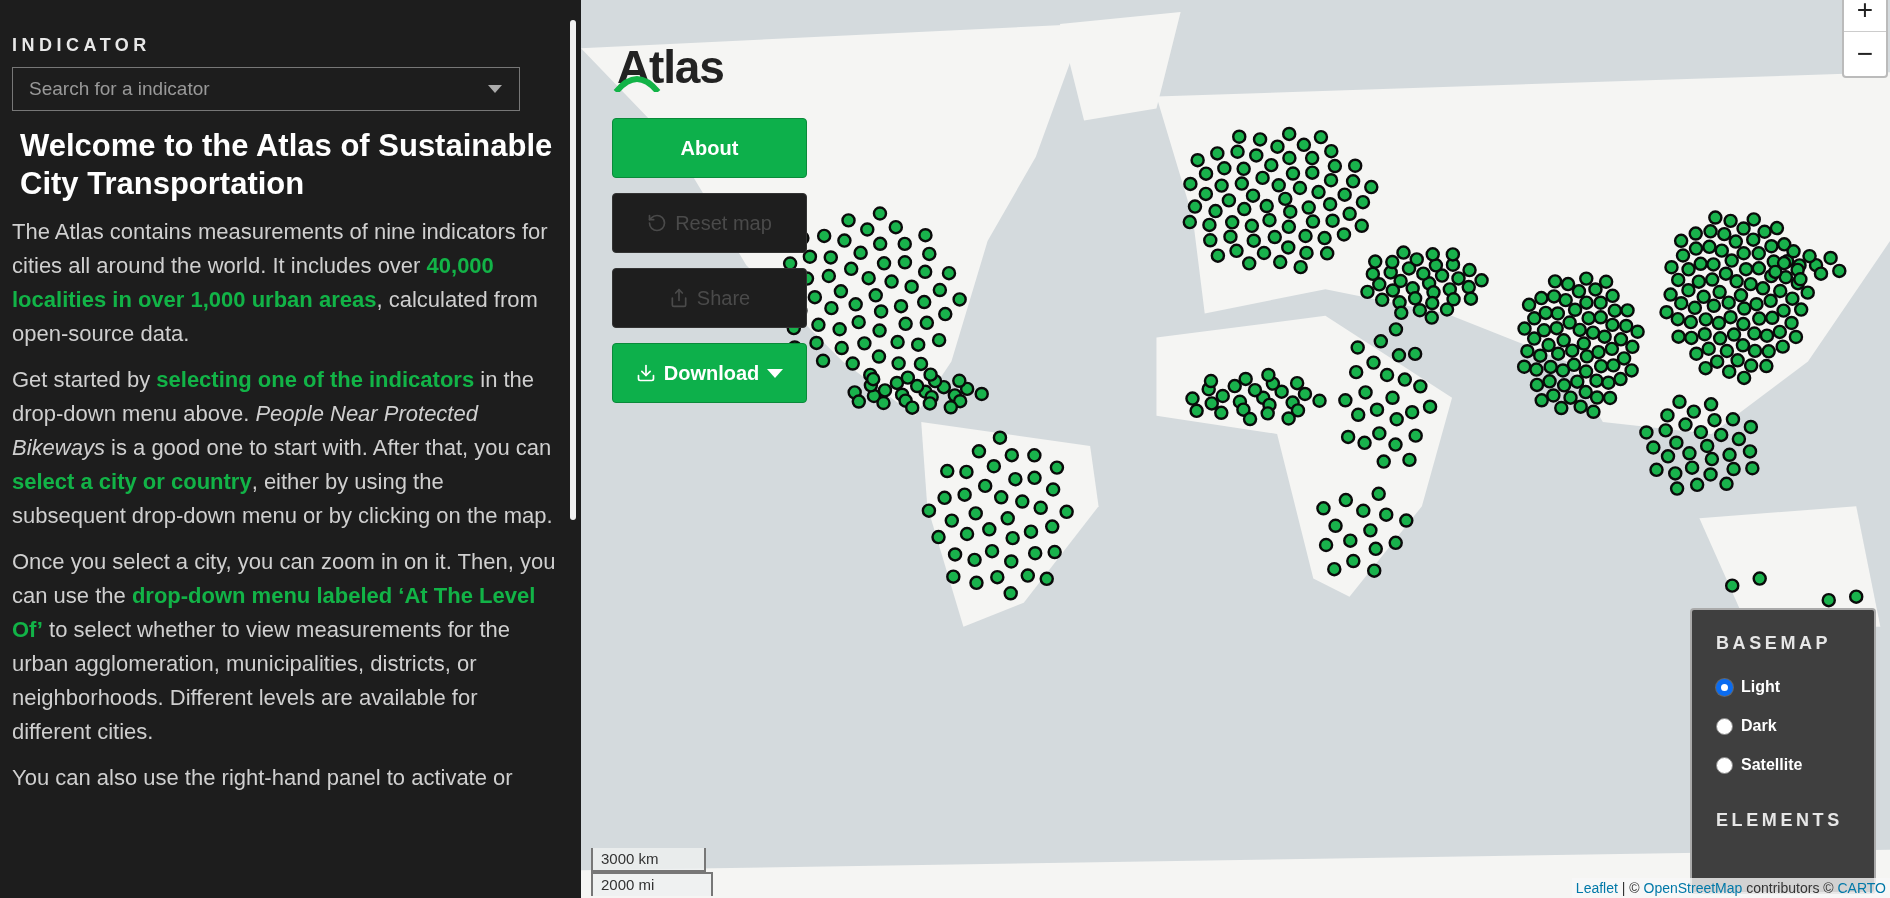 The image size is (1890, 898). Describe the element at coordinates (573, 270) in the screenshot. I see `scrollbar-thumb` at that location.